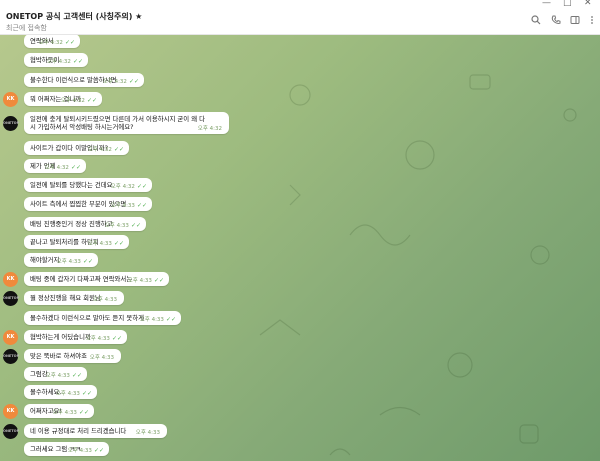 The width and height of the screenshot is (600, 461). I want to click on message-text: 배팅 중에 갑자기 다짜고짜 연락와서는, so click(81, 279).